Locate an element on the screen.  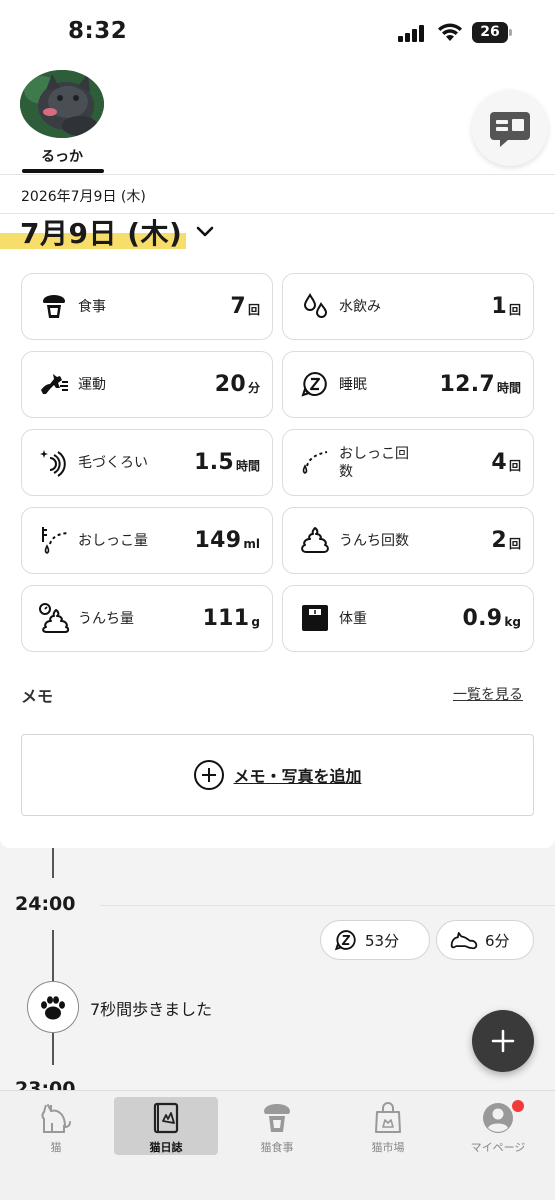
stat-unit: g is located at coordinates (255, 621).